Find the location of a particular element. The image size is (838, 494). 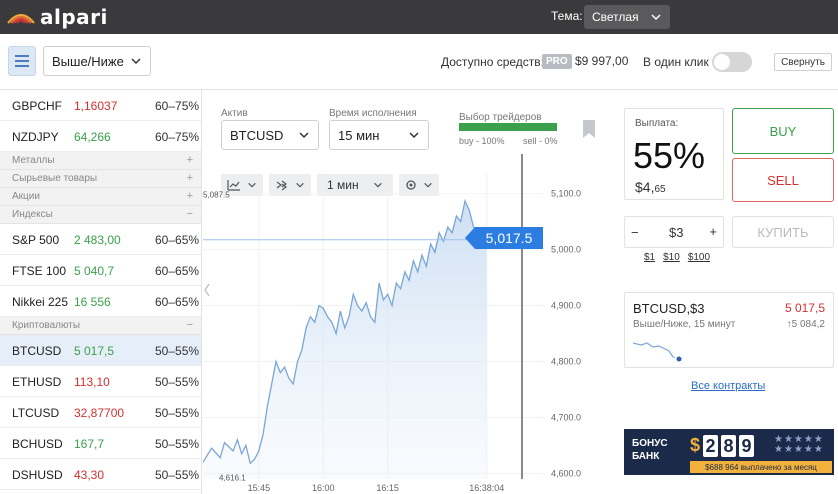

amount-input: $3 is located at coordinates (676, 232).